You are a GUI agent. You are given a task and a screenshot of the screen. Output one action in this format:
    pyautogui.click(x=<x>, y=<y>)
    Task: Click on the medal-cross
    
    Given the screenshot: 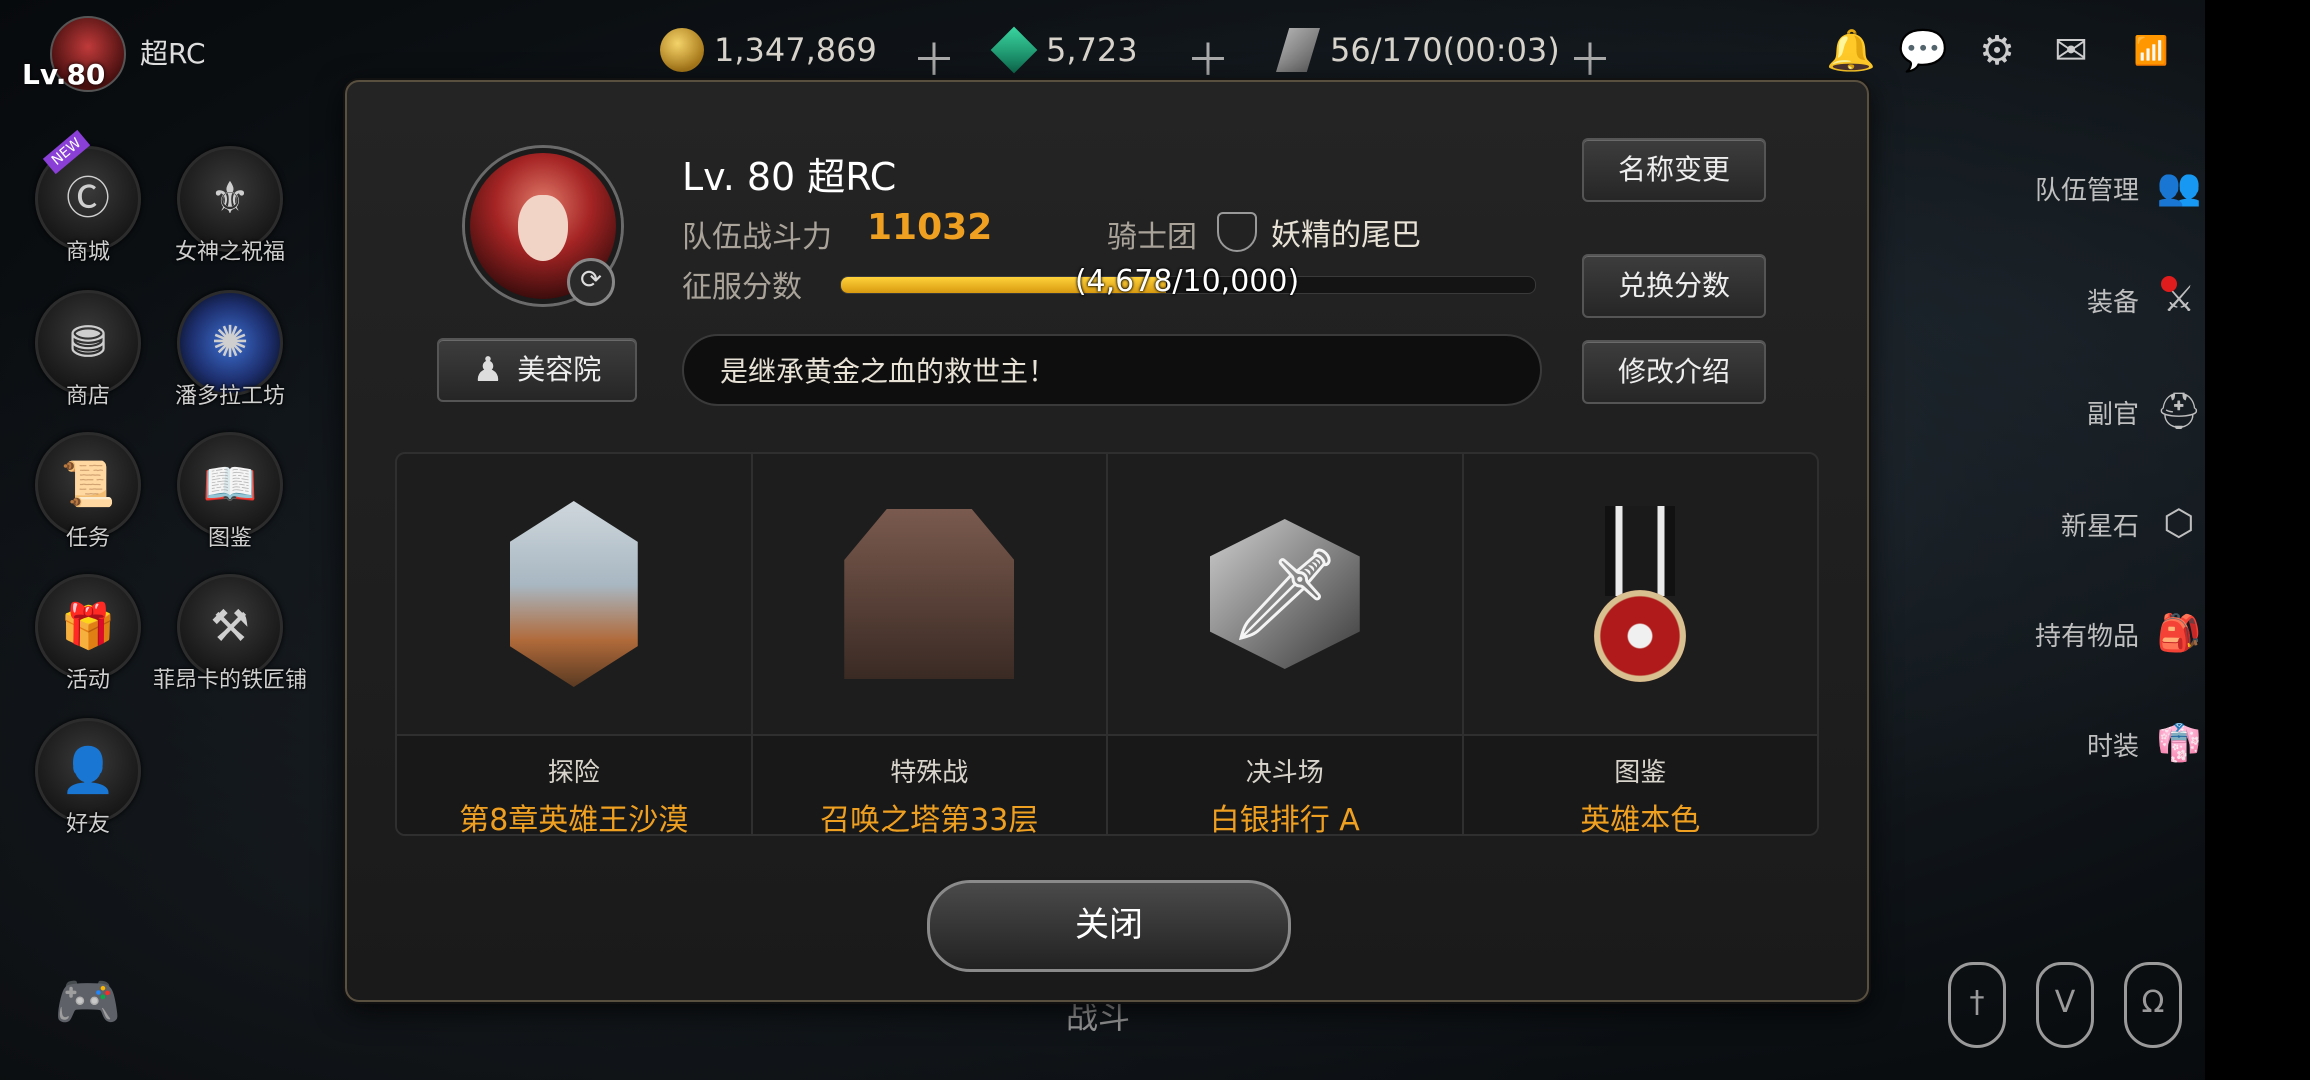 What is the action you would take?
    pyautogui.click(x=1640, y=636)
    